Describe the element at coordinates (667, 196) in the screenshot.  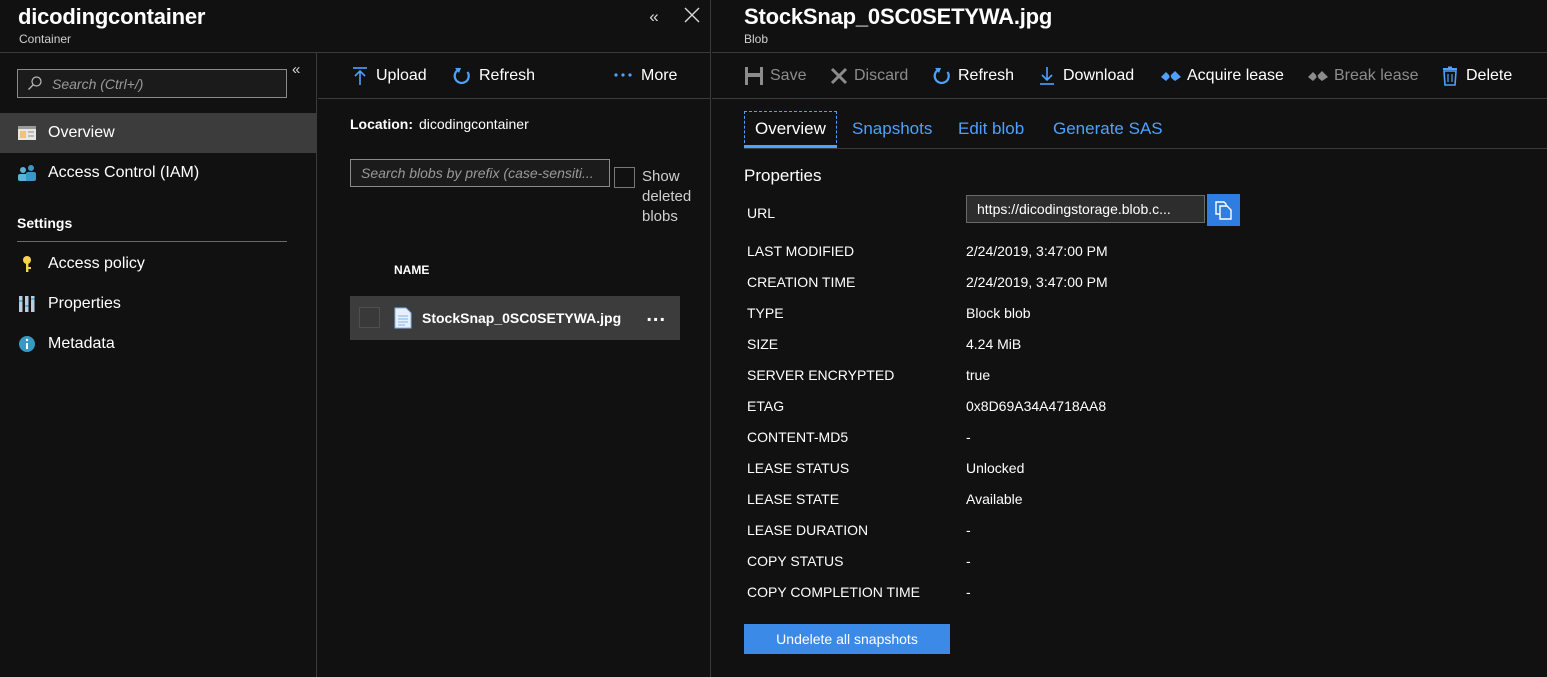
I see `show-deleted-label: Show deleted blobs` at that location.